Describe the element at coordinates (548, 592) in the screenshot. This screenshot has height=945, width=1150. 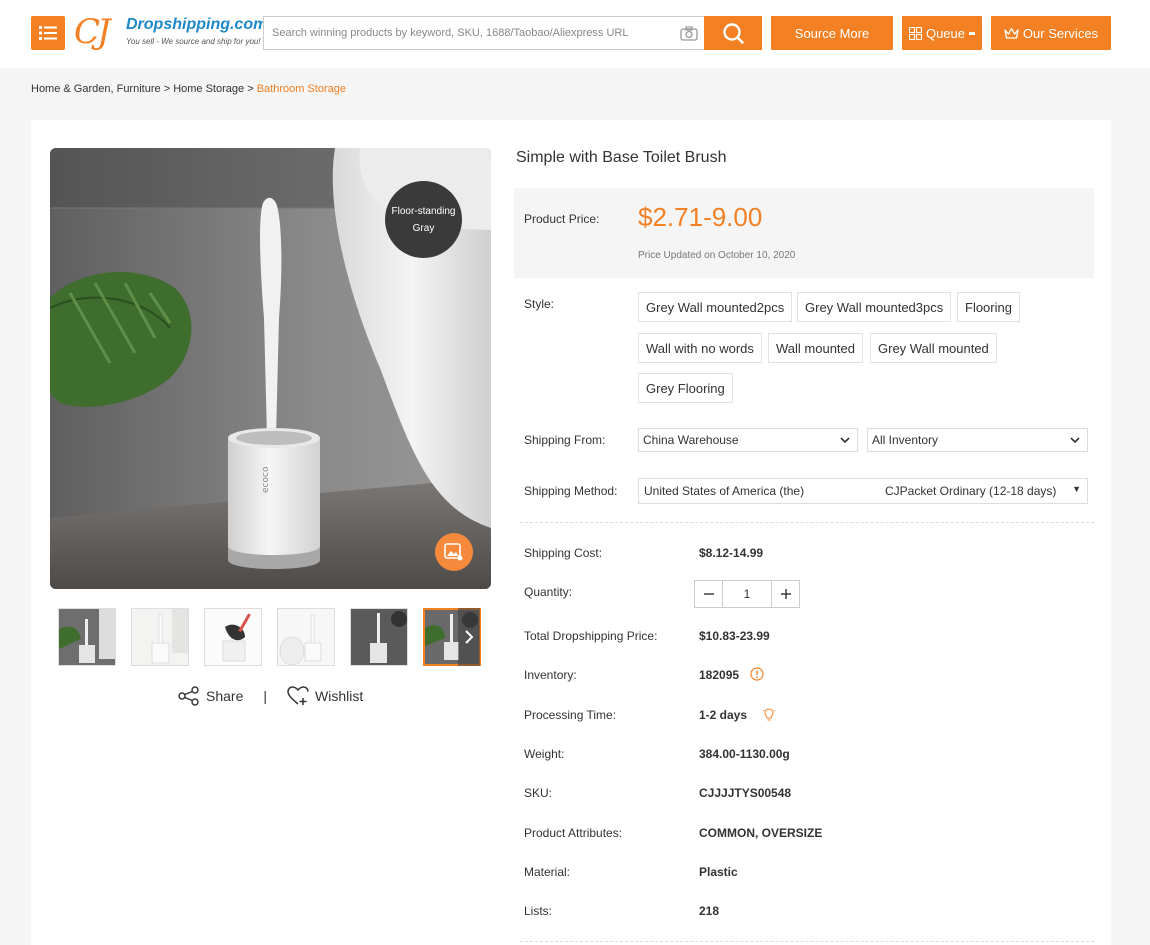
I see `quantity-label: Quantity:` at that location.